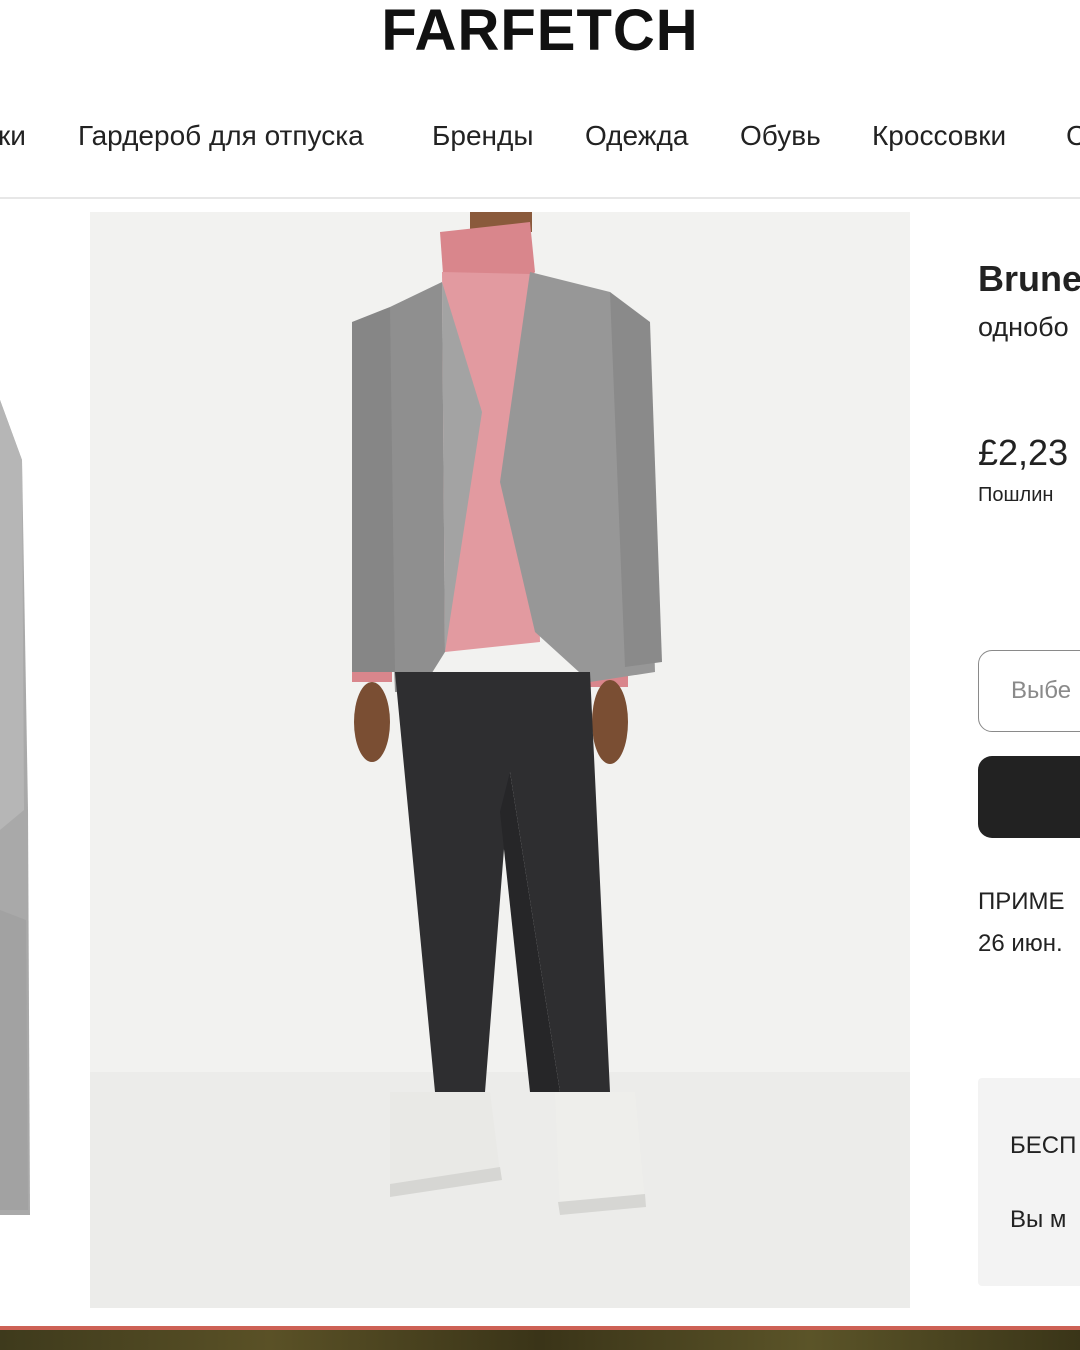 This screenshot has height=1350, width=1080. I want to click on product-description: однобо, so click(1023, 327).